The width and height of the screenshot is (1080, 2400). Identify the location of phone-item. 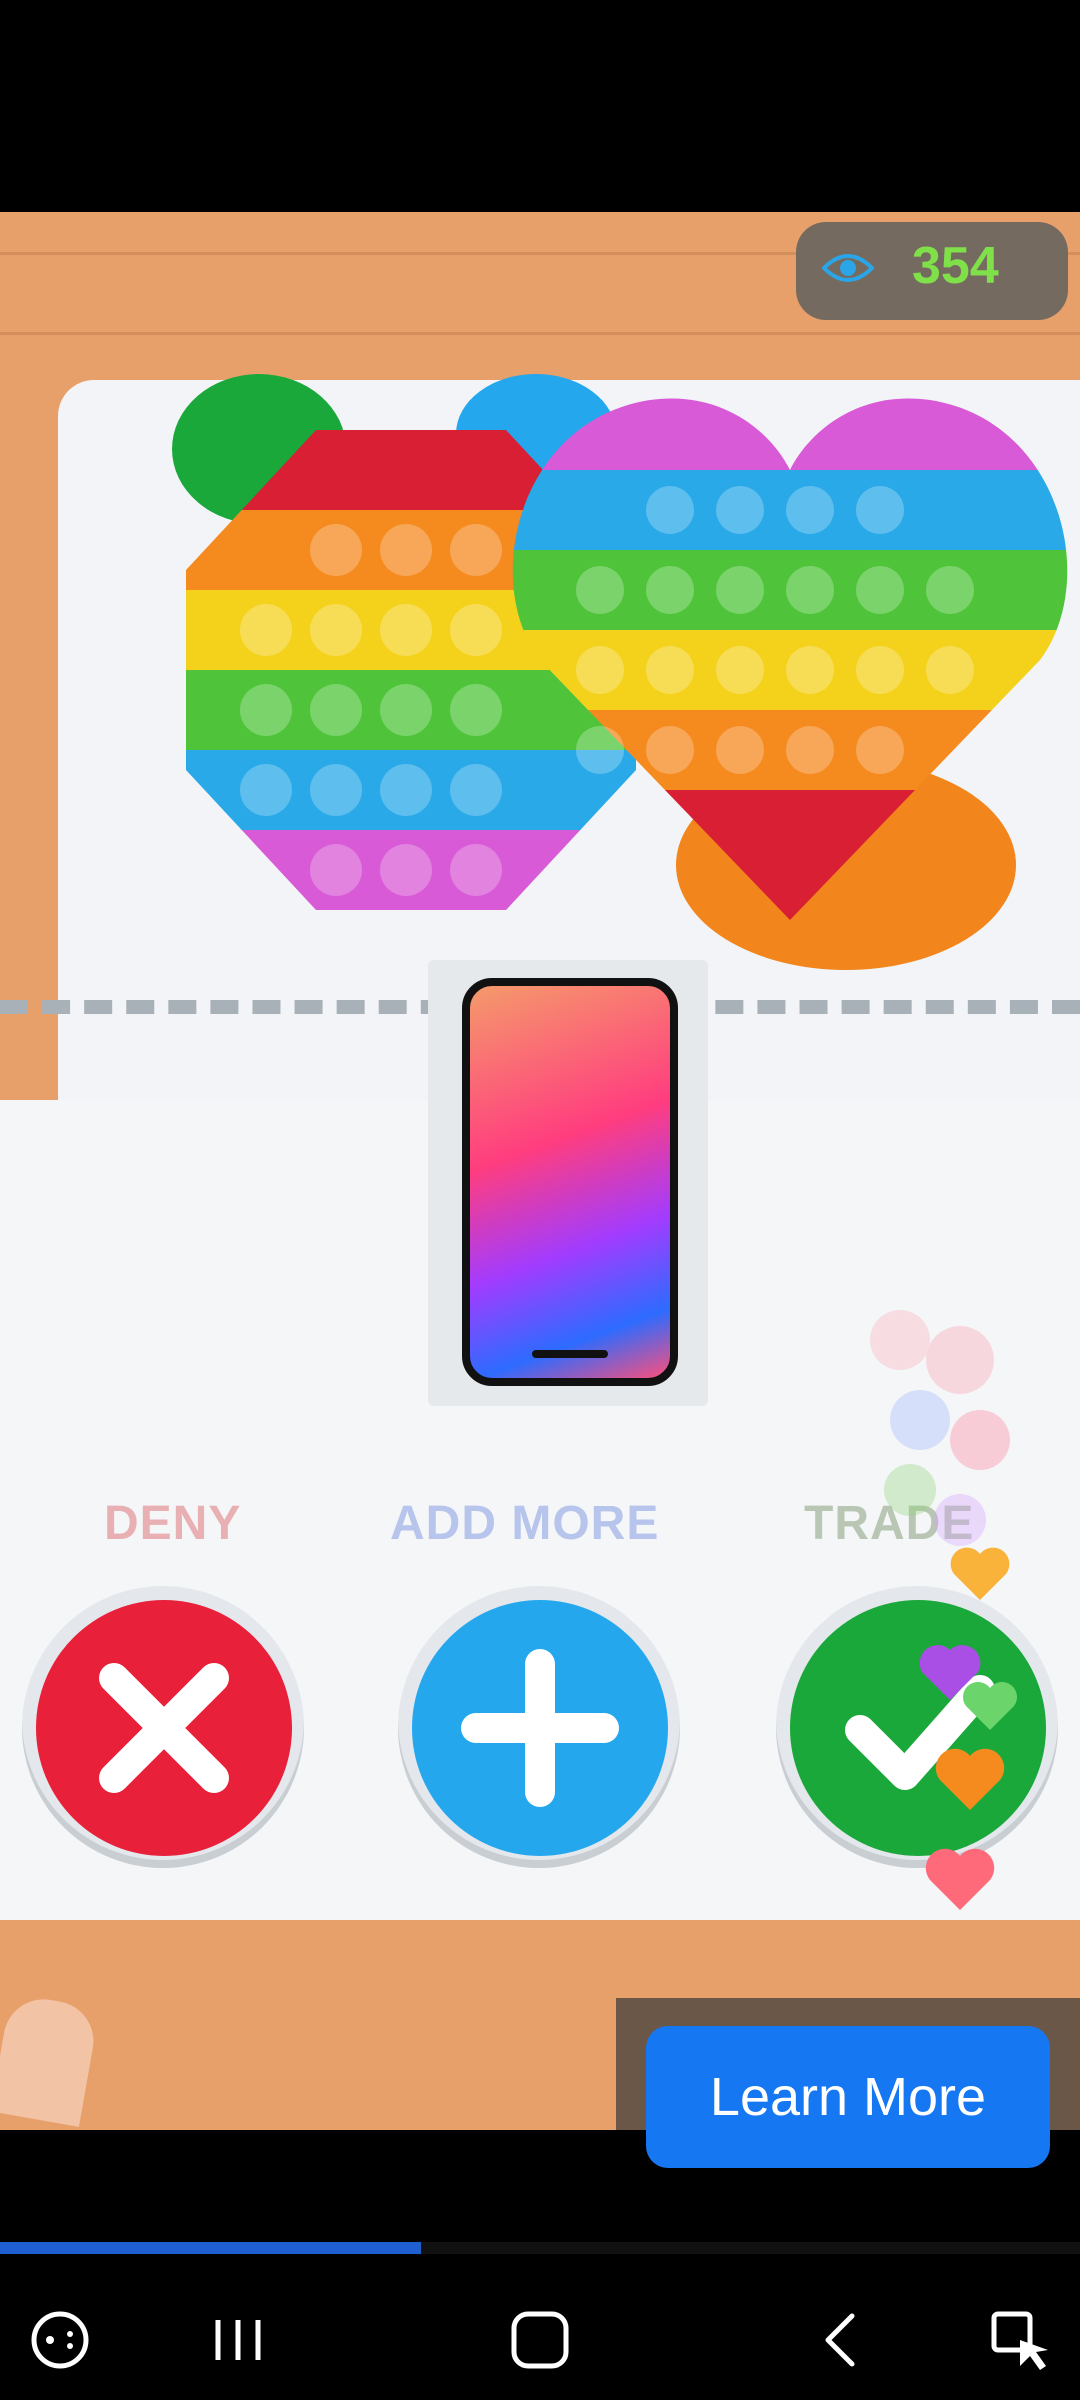
(570, 1182).